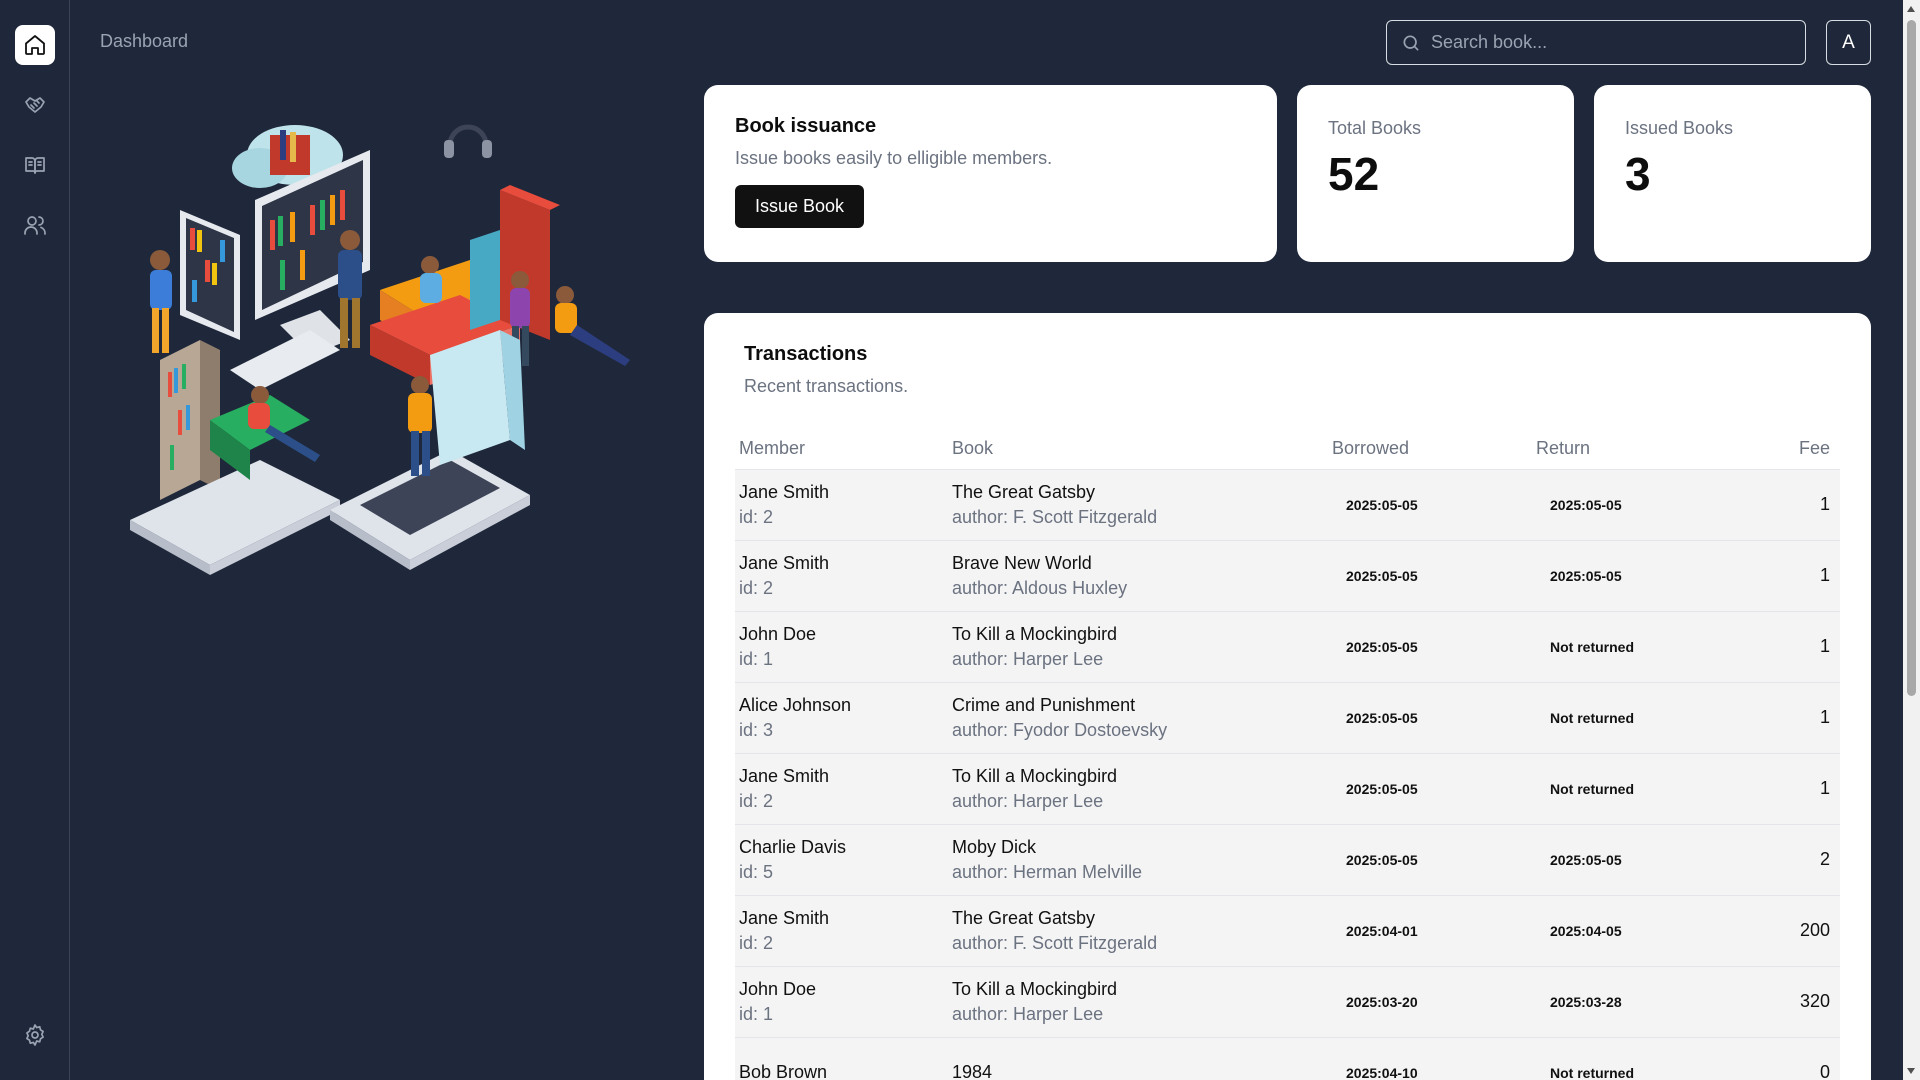 This screenshot has height=1080, width=1920. I want to click on home-icon, so click(35, 45).